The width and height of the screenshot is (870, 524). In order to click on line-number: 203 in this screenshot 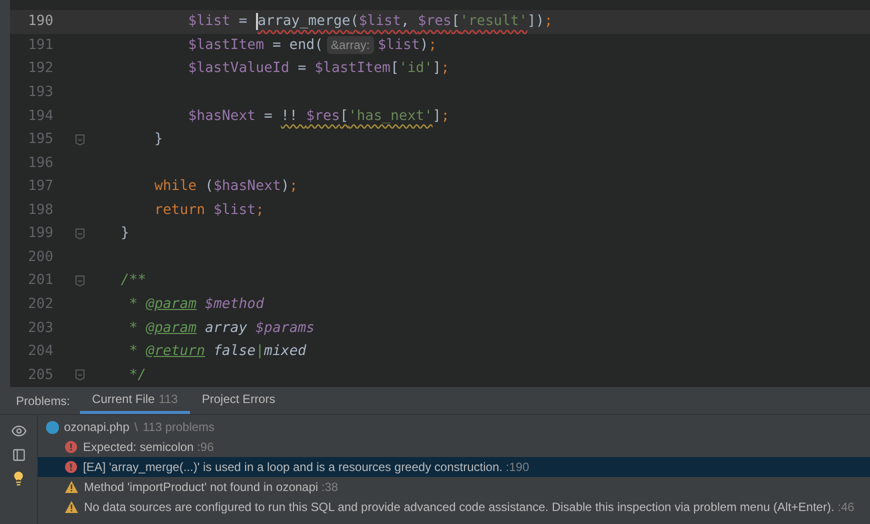, I will do `click(40, 328)`.